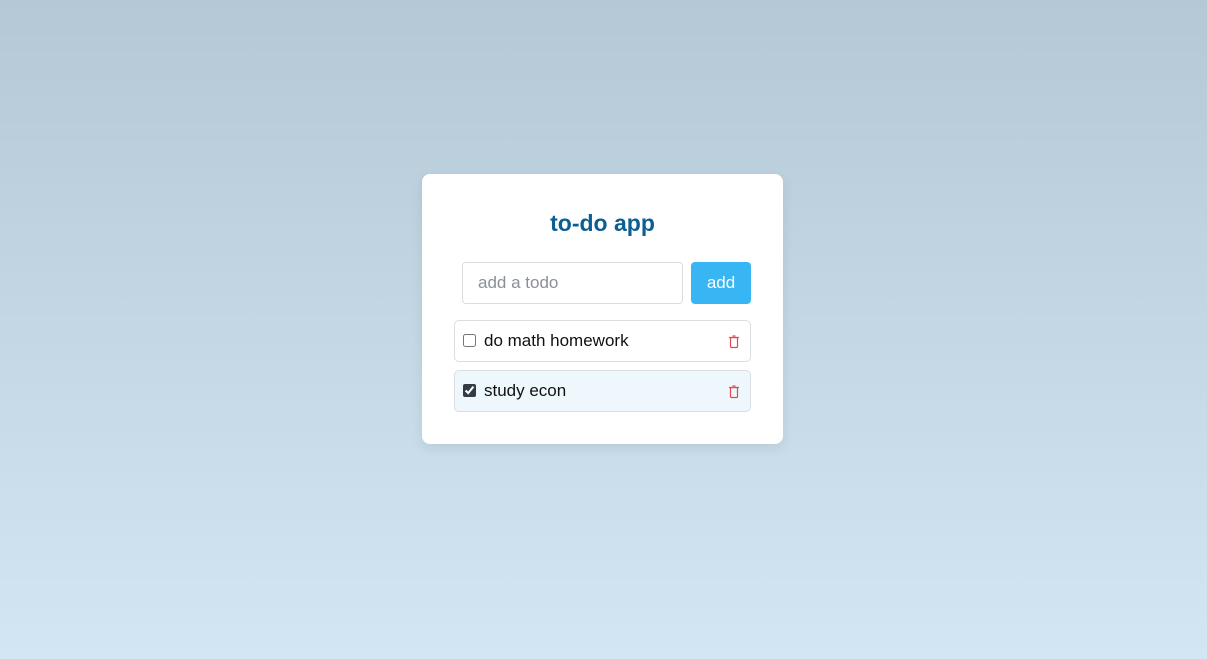 The height and width of the screenshot is (659, 1207). I want to click on add-button: add, so click(721, 283).